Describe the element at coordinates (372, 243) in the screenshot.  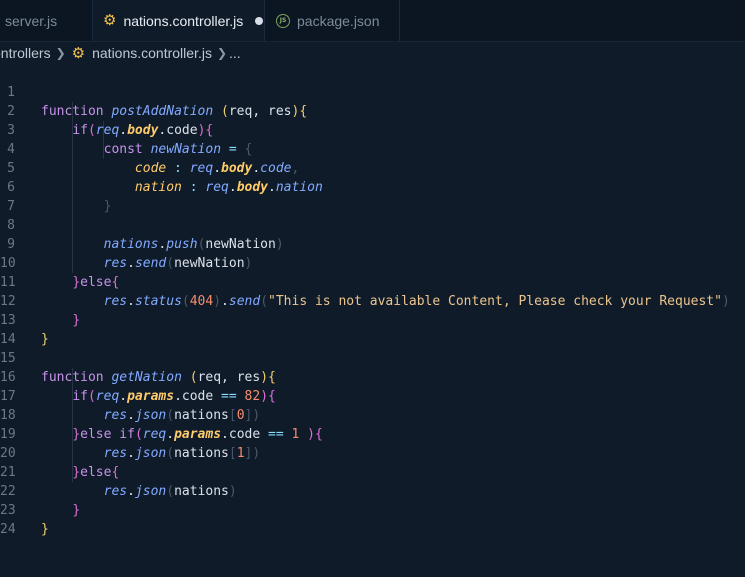
I see `code-line: 9 res.send(newNation)` at that location.